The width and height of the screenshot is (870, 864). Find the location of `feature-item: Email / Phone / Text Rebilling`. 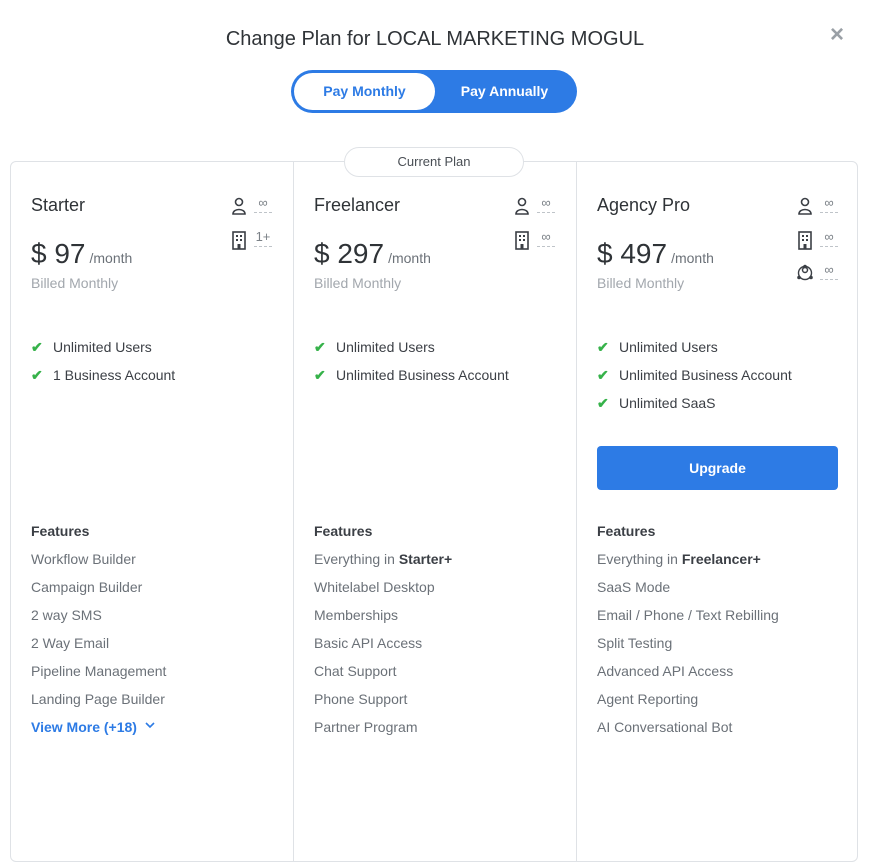

feature-item: Email / Phone / Text Rebilling is located at coordinates (688, 615).